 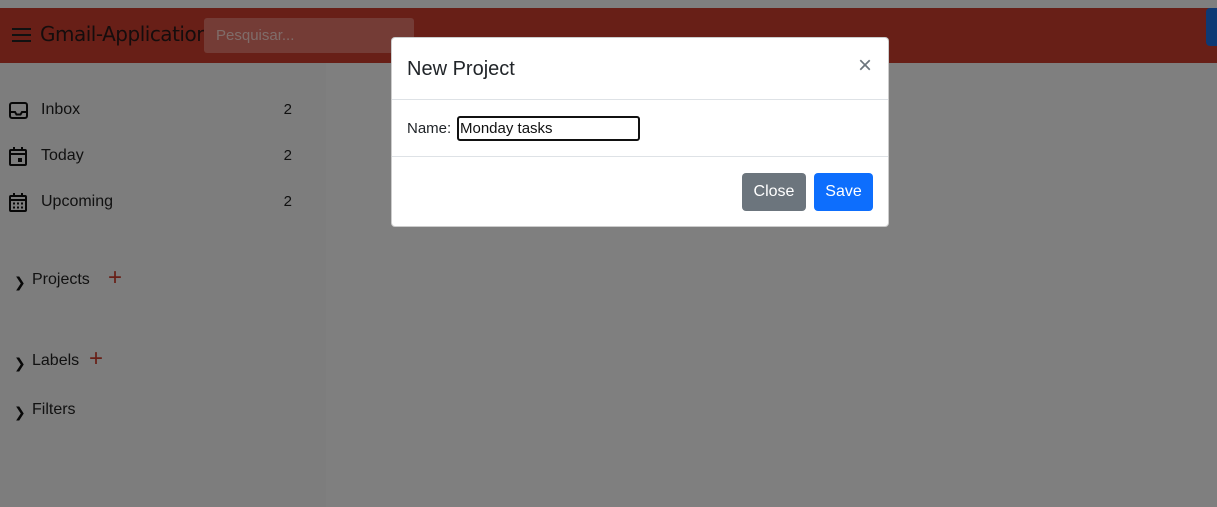 I want to click on name-label: Name:, so click(x=429, y=128).